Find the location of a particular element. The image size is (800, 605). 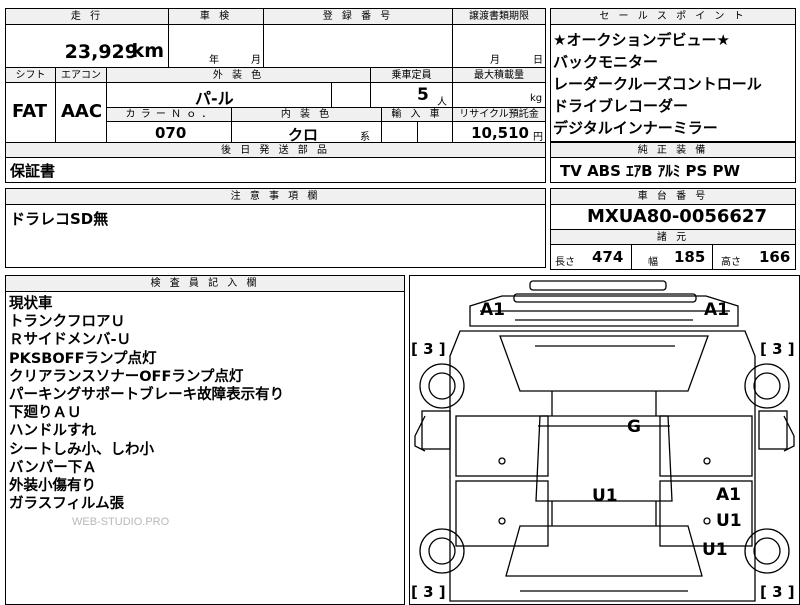

capacity-value: 5 is located at coordinates (423, 95).